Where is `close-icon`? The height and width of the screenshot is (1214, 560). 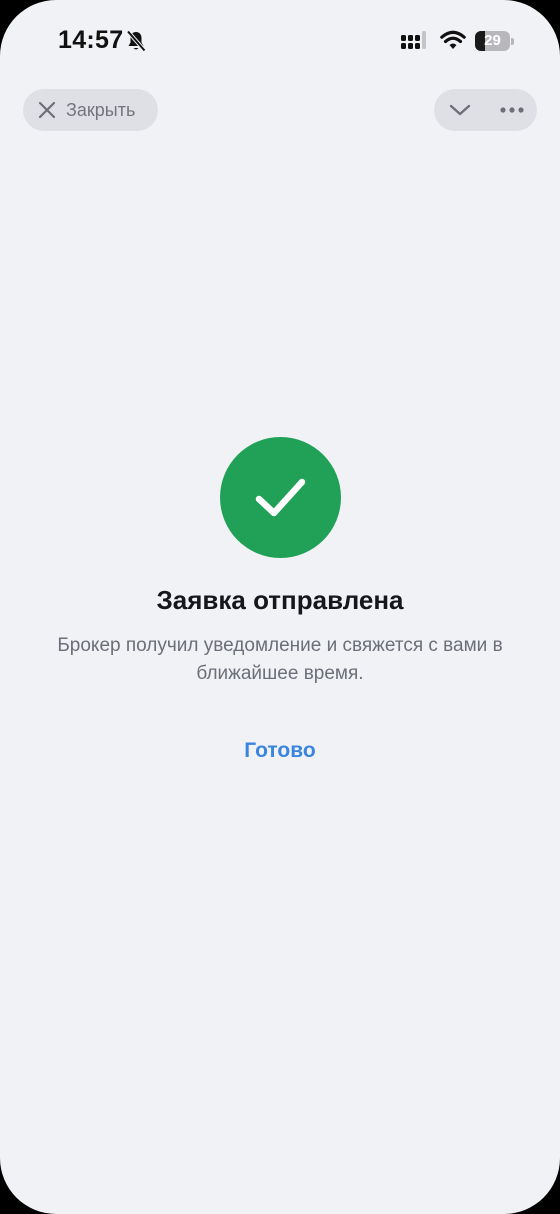 close-icon is located at coordinates (47, 110).